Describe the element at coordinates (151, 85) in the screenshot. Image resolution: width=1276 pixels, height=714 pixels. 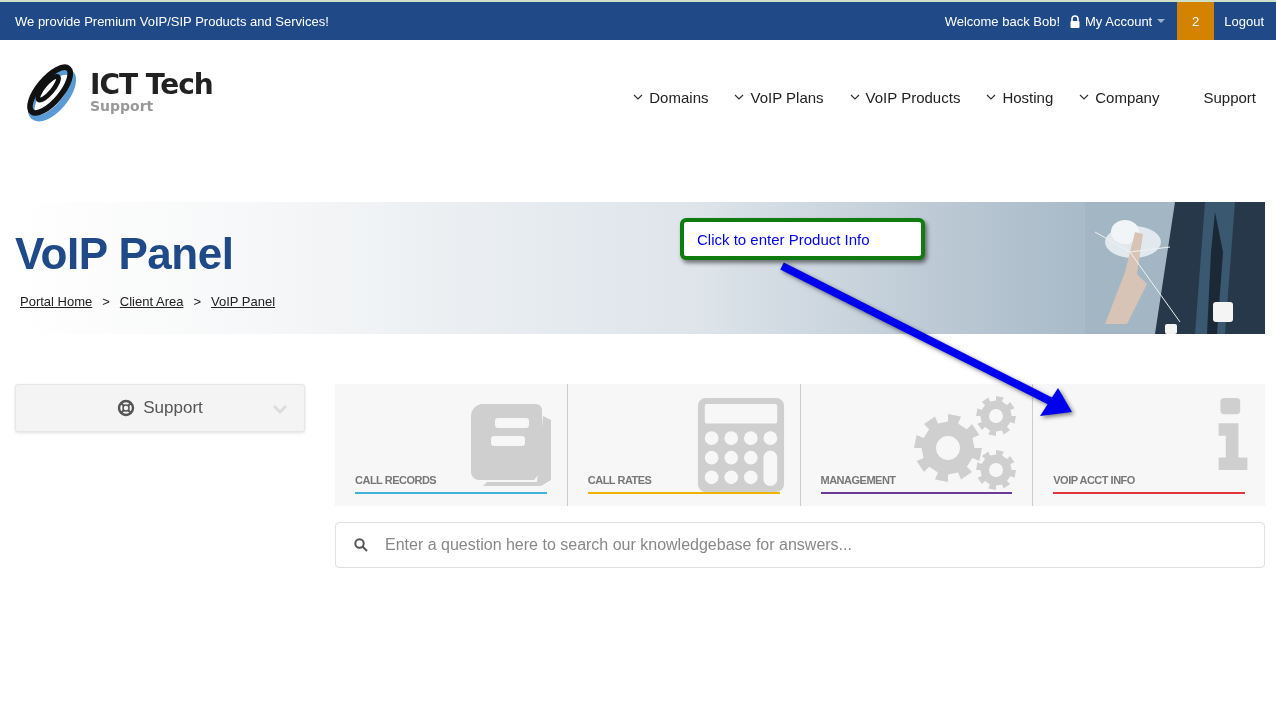
I see `logo-name: ICT Tech` at that location.